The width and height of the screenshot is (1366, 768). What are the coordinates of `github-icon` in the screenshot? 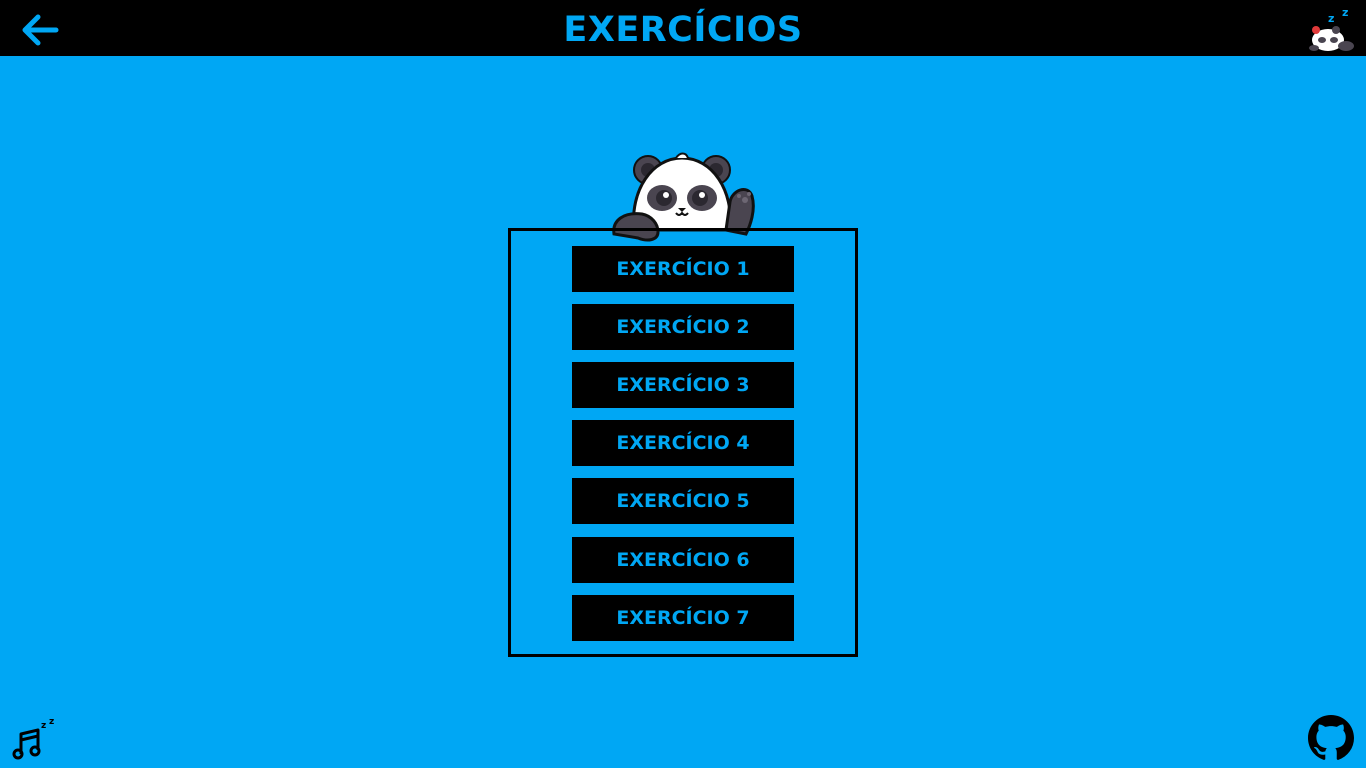 It's located at (1331, 737).